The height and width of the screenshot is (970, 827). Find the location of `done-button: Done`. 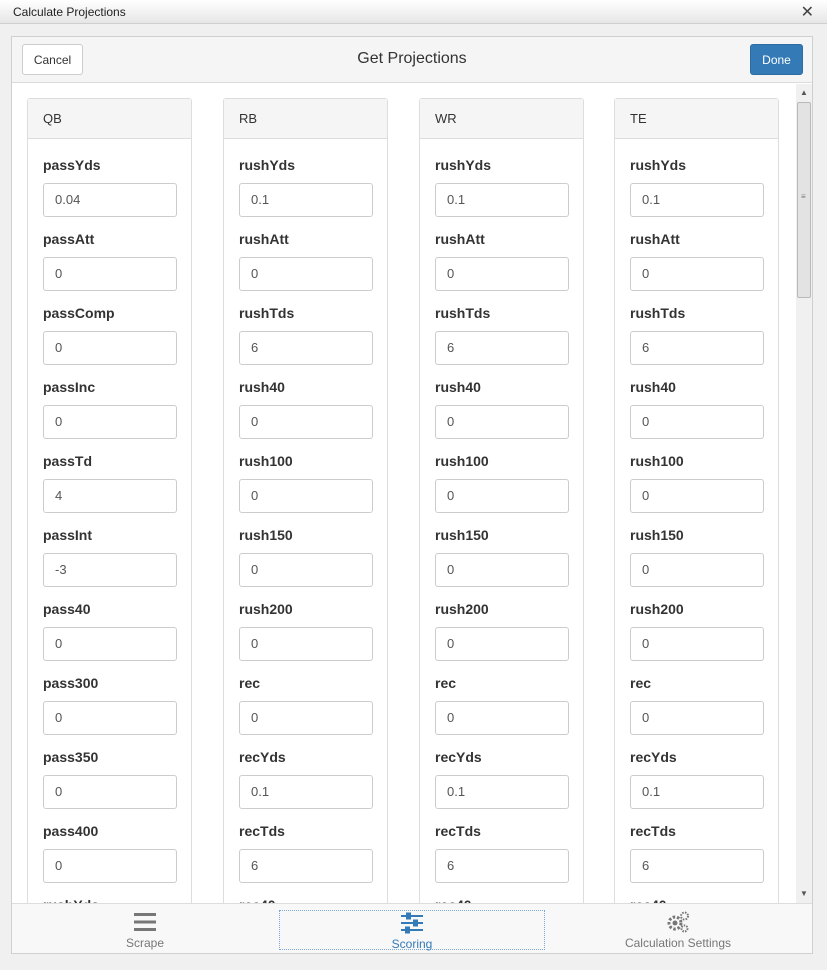

done-button: Done is located at coordinates (776, 59).